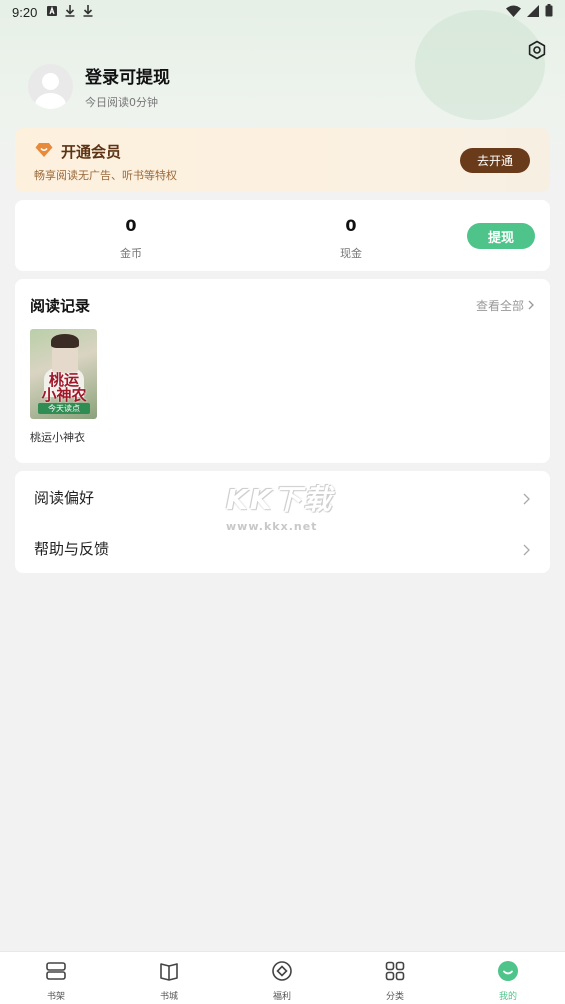 This screenshot has width=565, height=1004. I want to click on bookshelf-icon, so click(56, 971).